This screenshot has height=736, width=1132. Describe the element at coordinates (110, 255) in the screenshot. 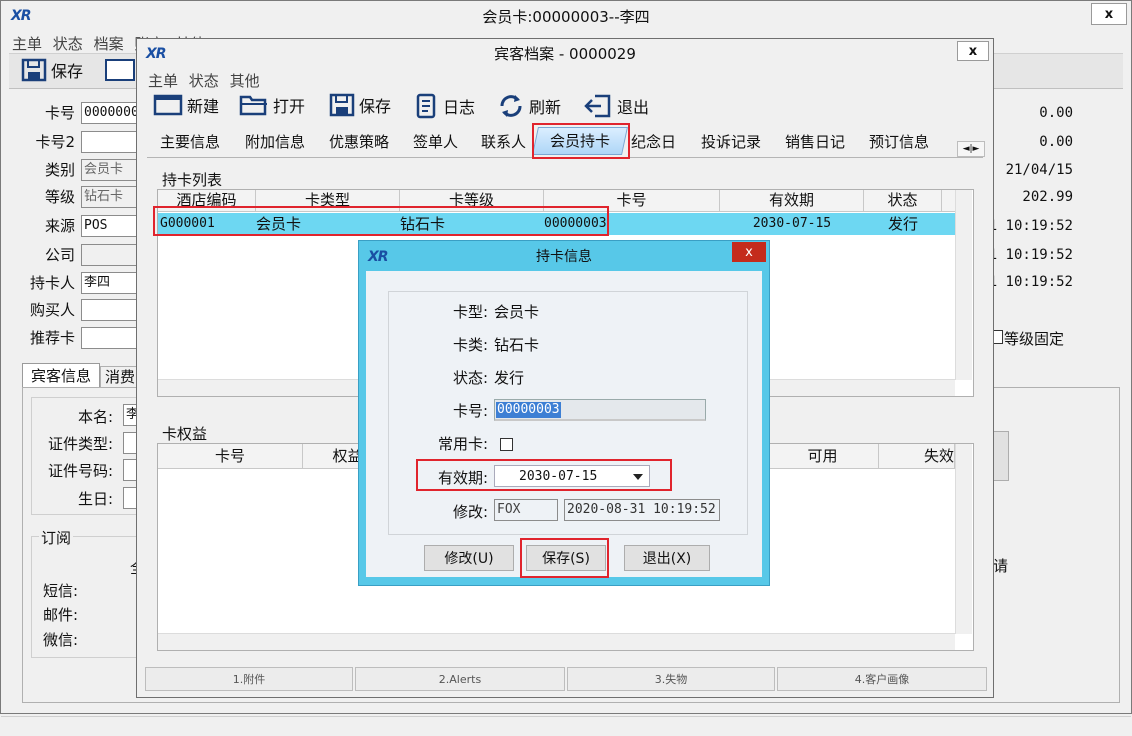

I see `company-field` at that location.